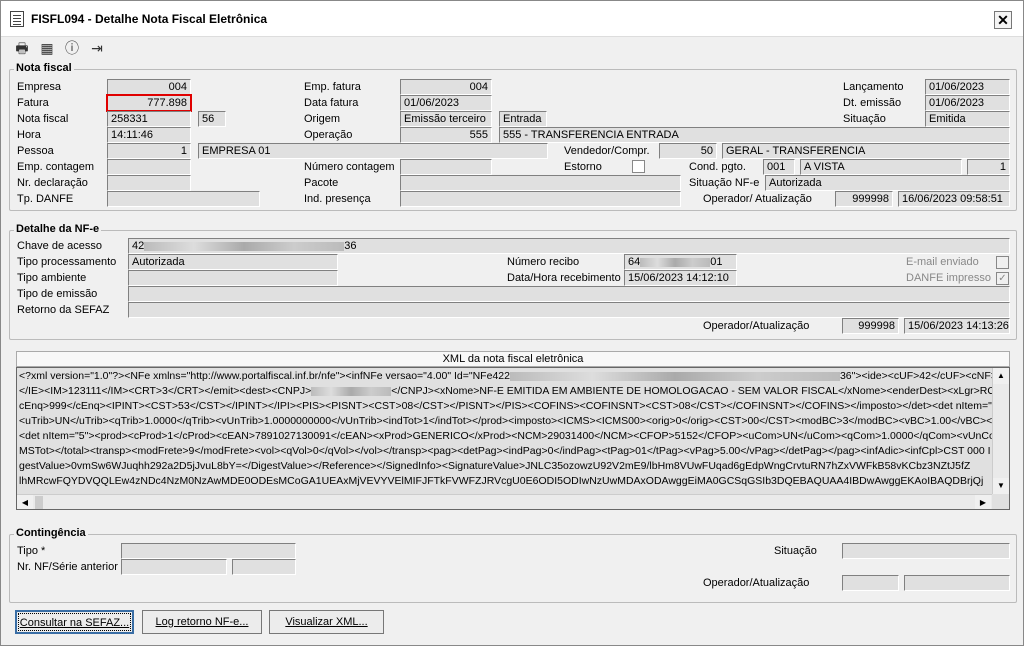 This screenshot has height=646, width=1024. Describe the element at coordinates (569, 294) in the screenshot. I see `tipo-emissao-field` at that location.